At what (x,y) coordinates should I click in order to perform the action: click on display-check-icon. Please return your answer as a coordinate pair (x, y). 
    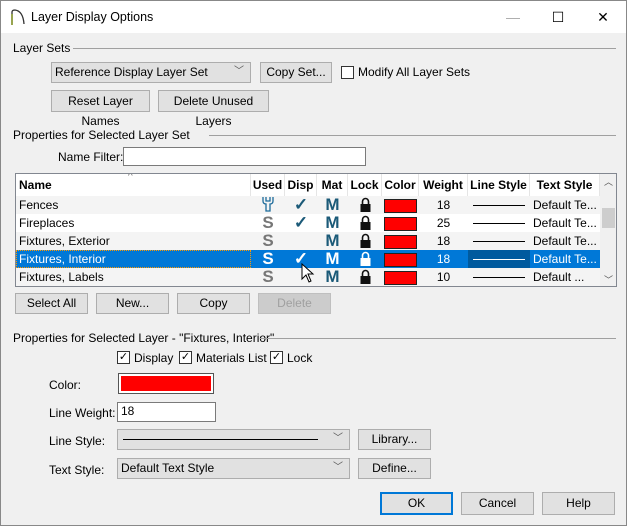
    Looking at the image, I should click on (301, 241).